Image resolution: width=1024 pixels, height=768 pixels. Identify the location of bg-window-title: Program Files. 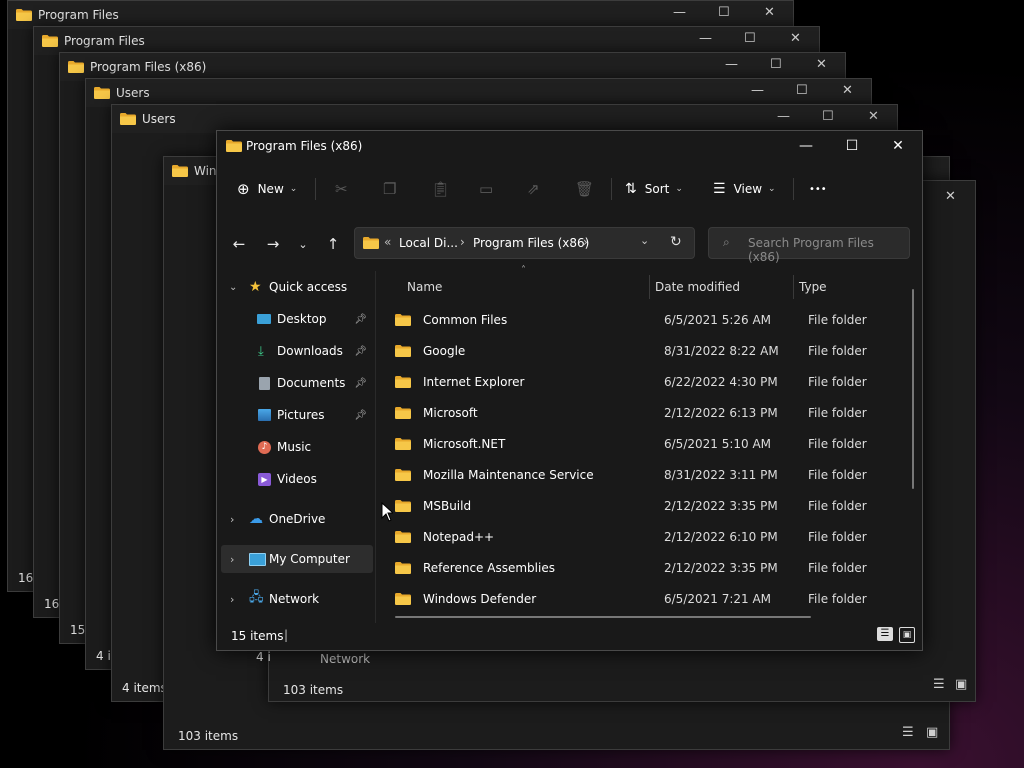
(78, 15).